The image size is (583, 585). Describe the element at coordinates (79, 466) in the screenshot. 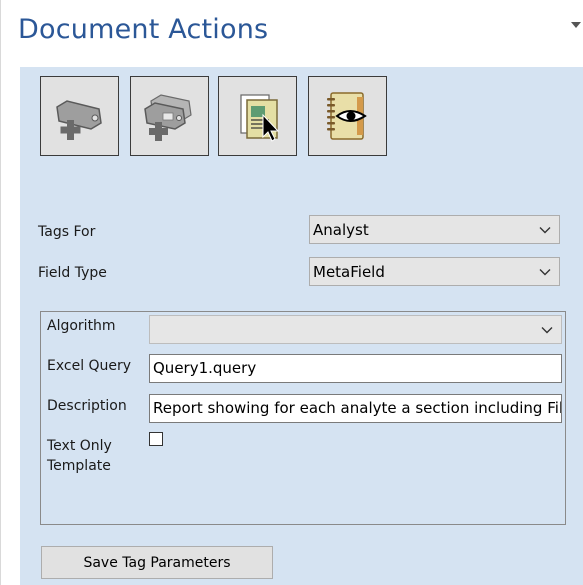

I see `text-only-label-line2: Template` at that location.